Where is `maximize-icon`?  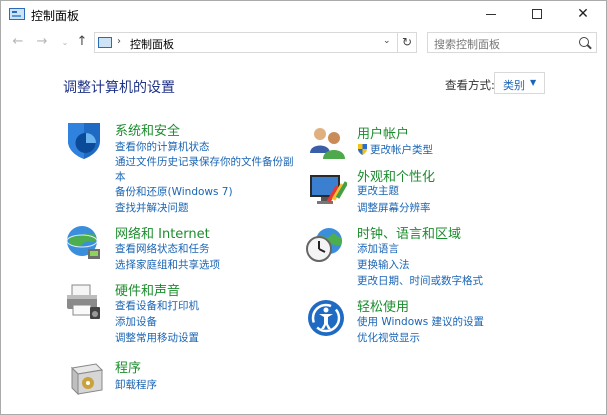
maximize-icon is located at coordinates (537, 14).